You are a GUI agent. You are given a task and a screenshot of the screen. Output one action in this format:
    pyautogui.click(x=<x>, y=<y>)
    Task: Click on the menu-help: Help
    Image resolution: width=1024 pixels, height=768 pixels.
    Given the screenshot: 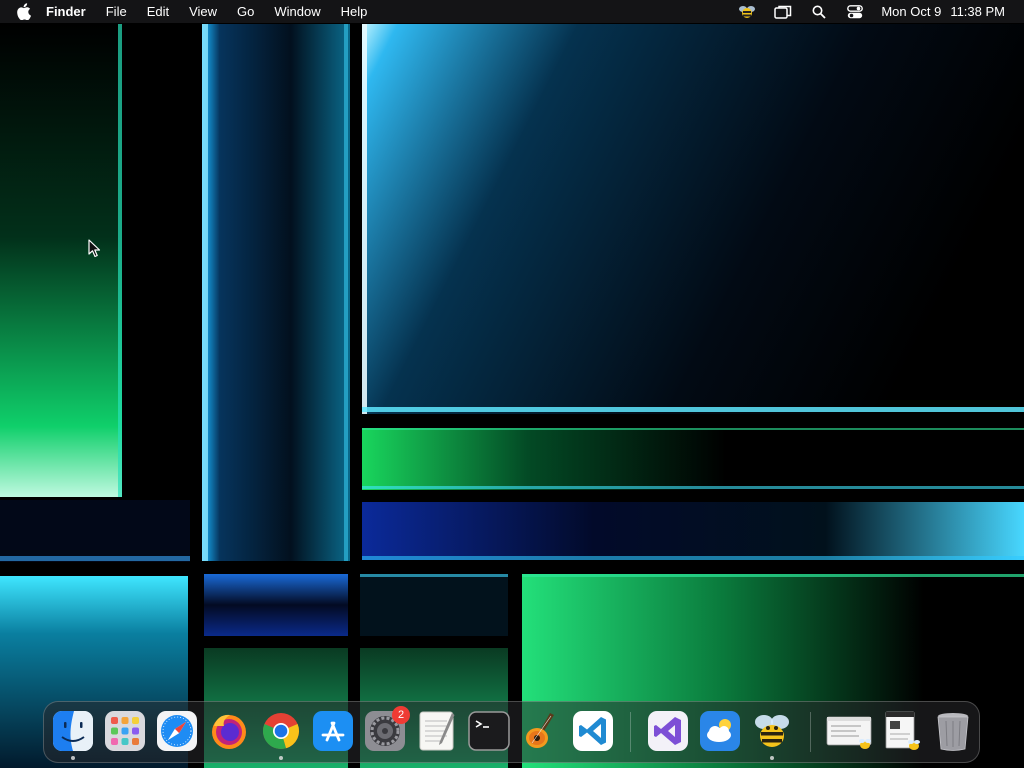 What is the action you would take?
    pyautogui.click(x=354, y=11)
    